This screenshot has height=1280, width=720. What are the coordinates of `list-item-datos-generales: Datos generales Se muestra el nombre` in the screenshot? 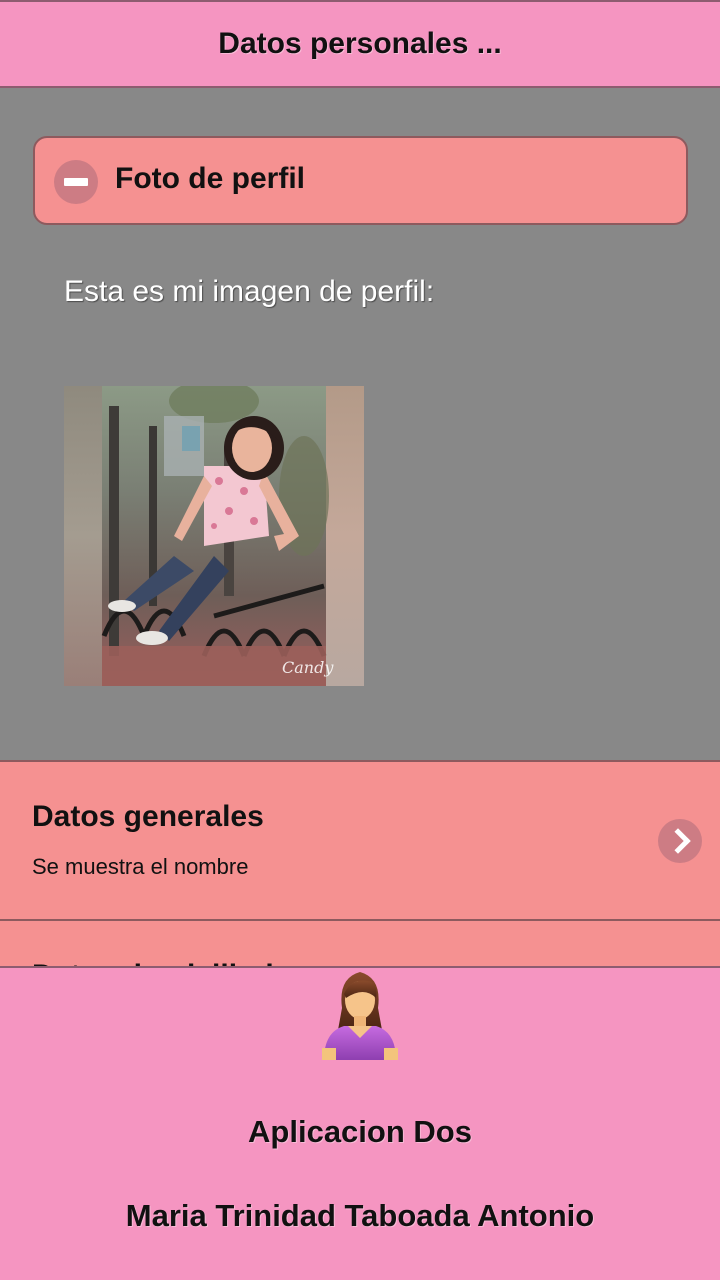 It's located at (360, 840).